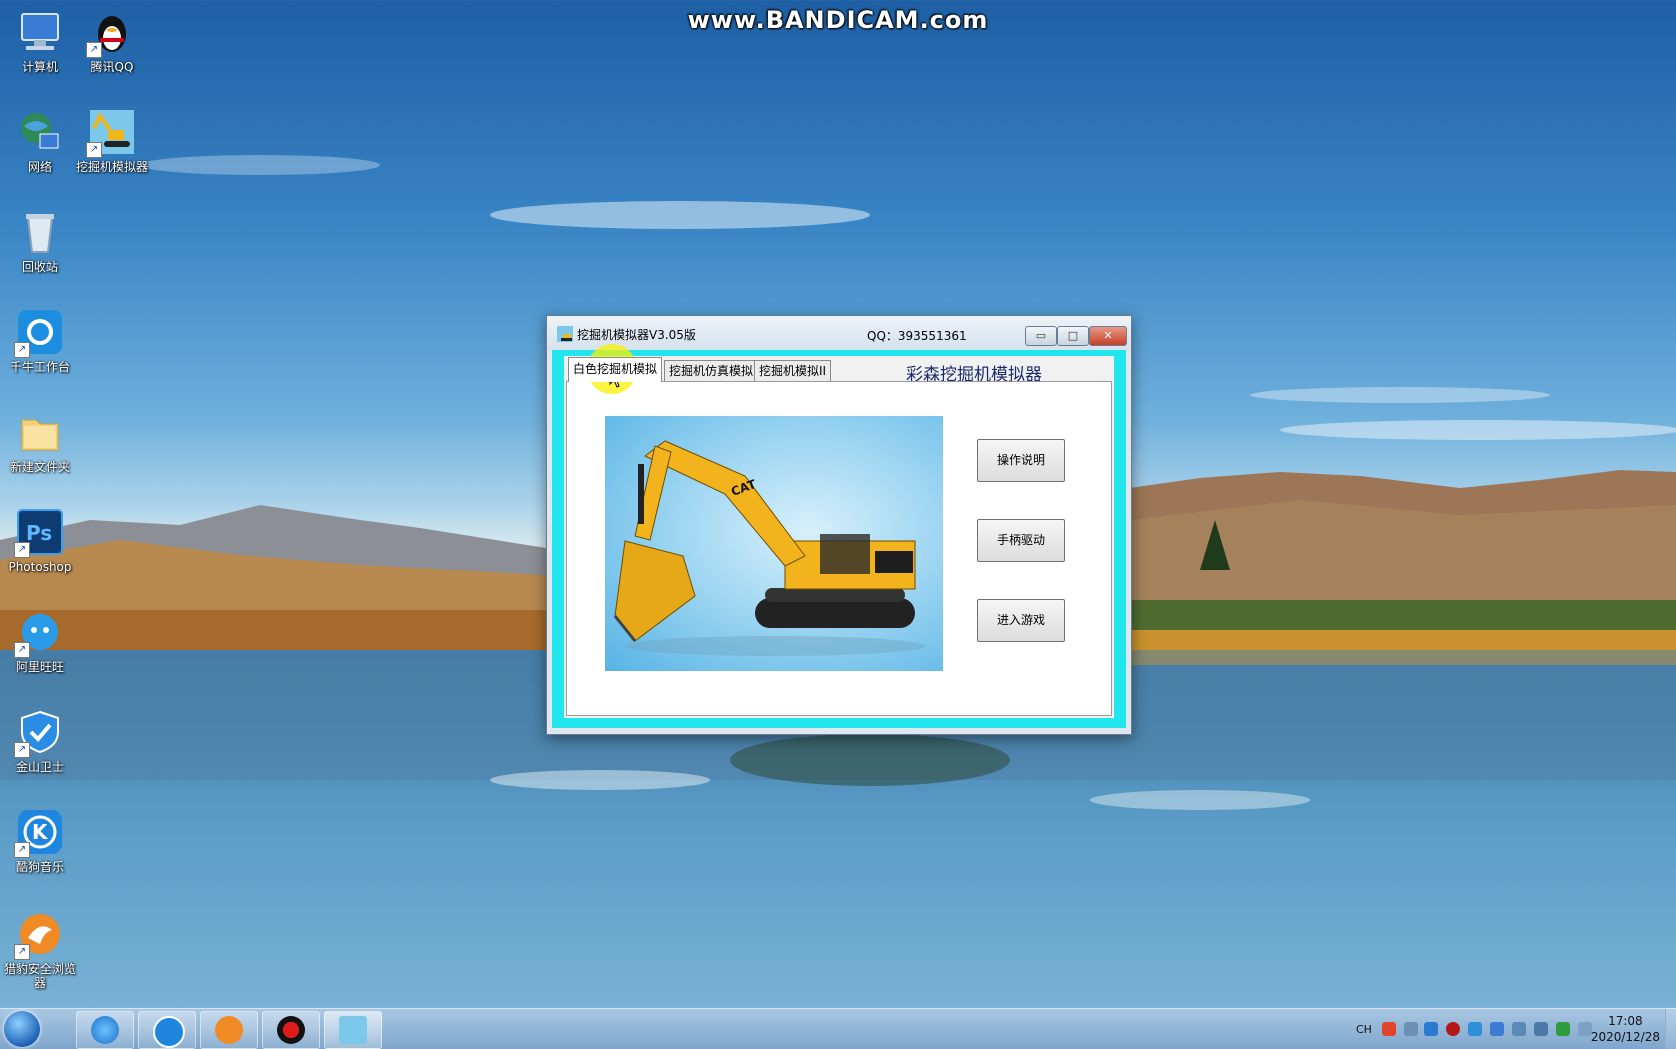 The height and width of the screenshot is (1049, 1676). Describe the element at coordinates (1364, 1029) in the screenshot. I see `input-language-indicator: CH` at that location.